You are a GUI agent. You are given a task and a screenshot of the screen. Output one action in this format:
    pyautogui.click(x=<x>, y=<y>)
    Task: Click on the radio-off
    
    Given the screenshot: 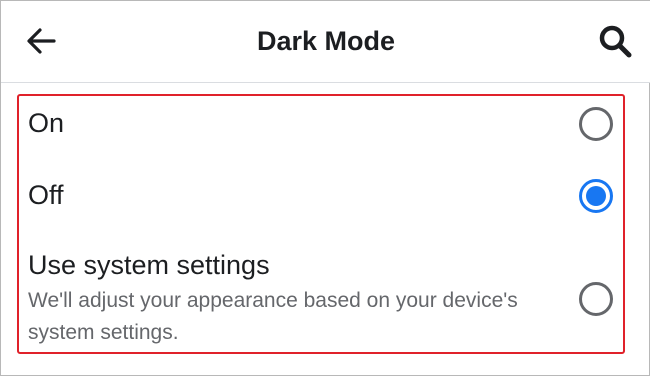 What is the action you would take?
    pyautogui.click(x=596, y=196)
    